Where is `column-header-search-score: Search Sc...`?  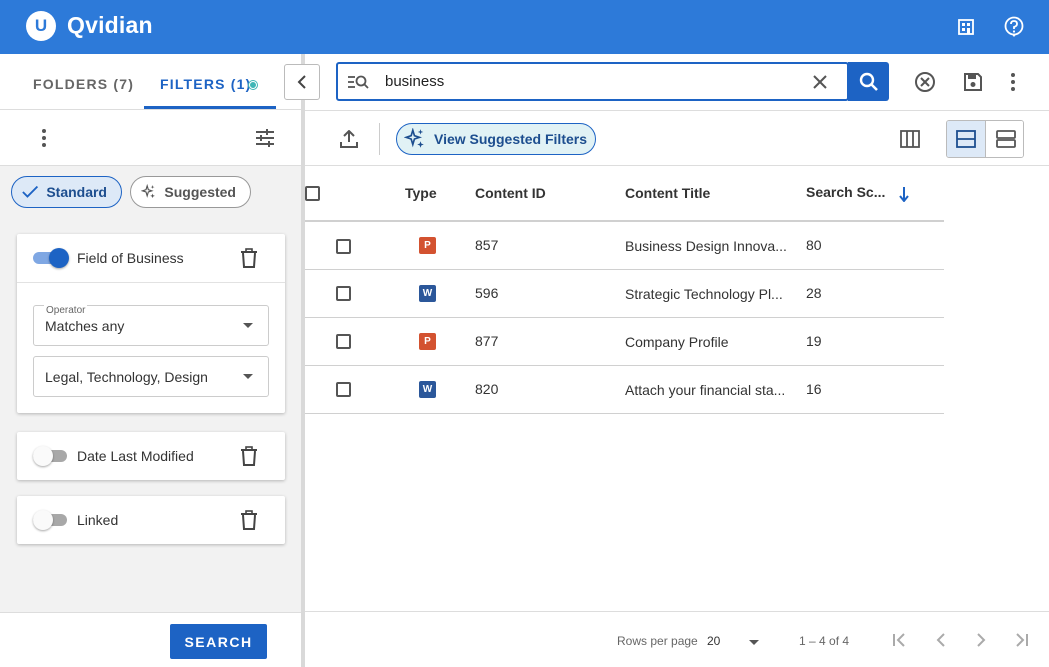
column-header-search-score: Search Sc... is located at coordinates (875, 194).